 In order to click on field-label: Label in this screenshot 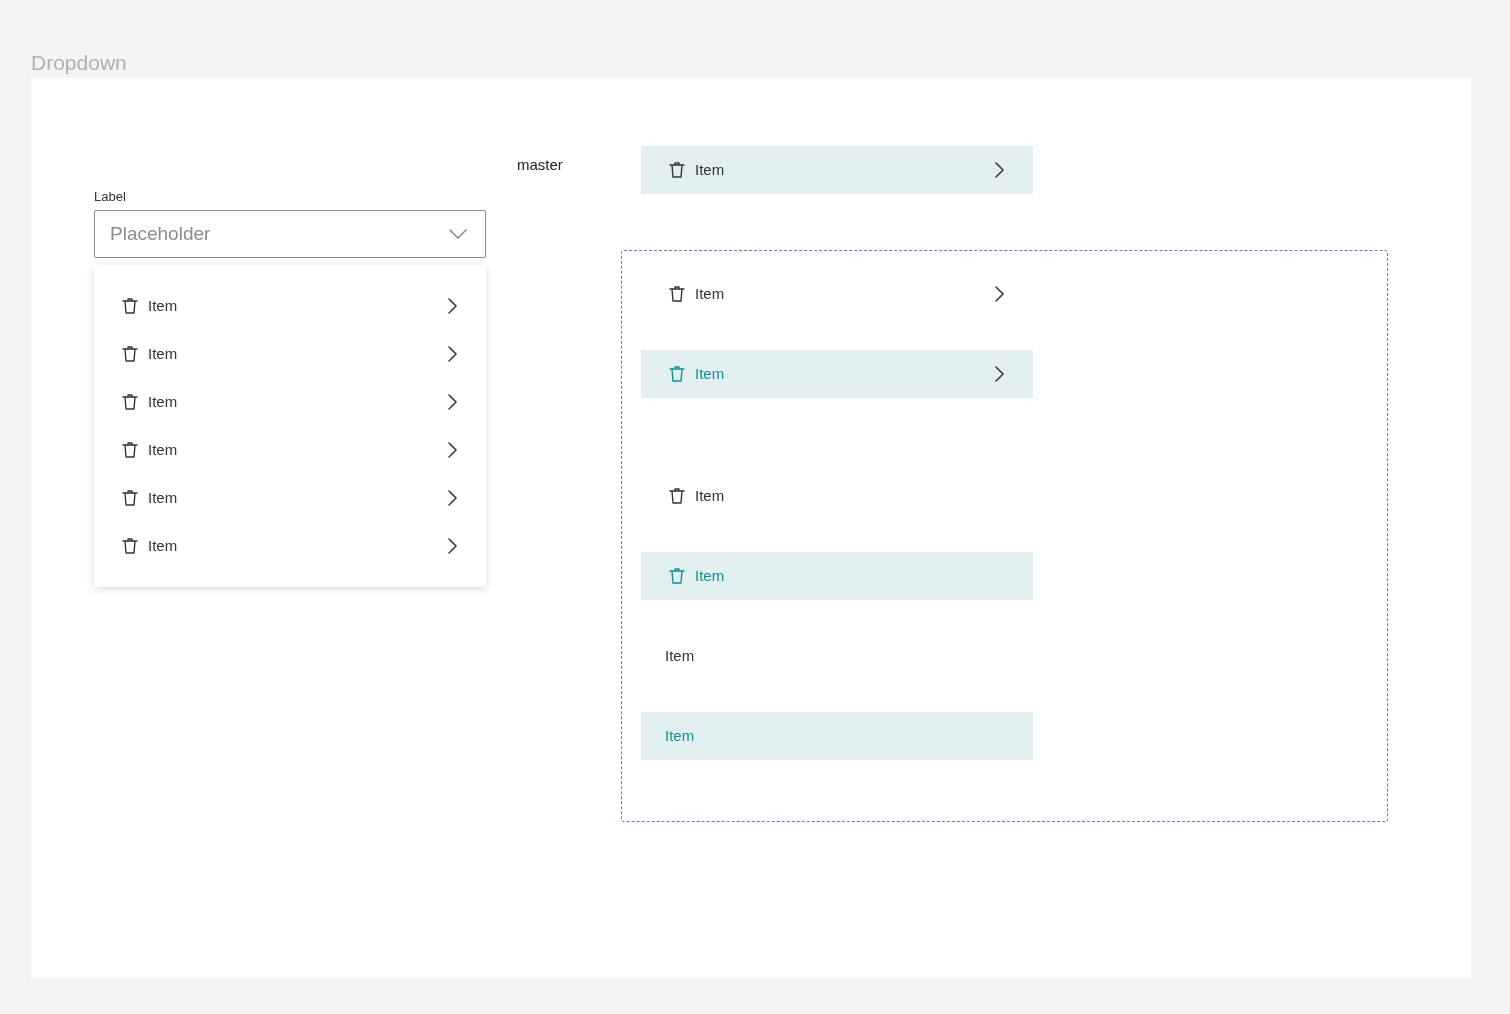, I will do `click(110, 197)`.